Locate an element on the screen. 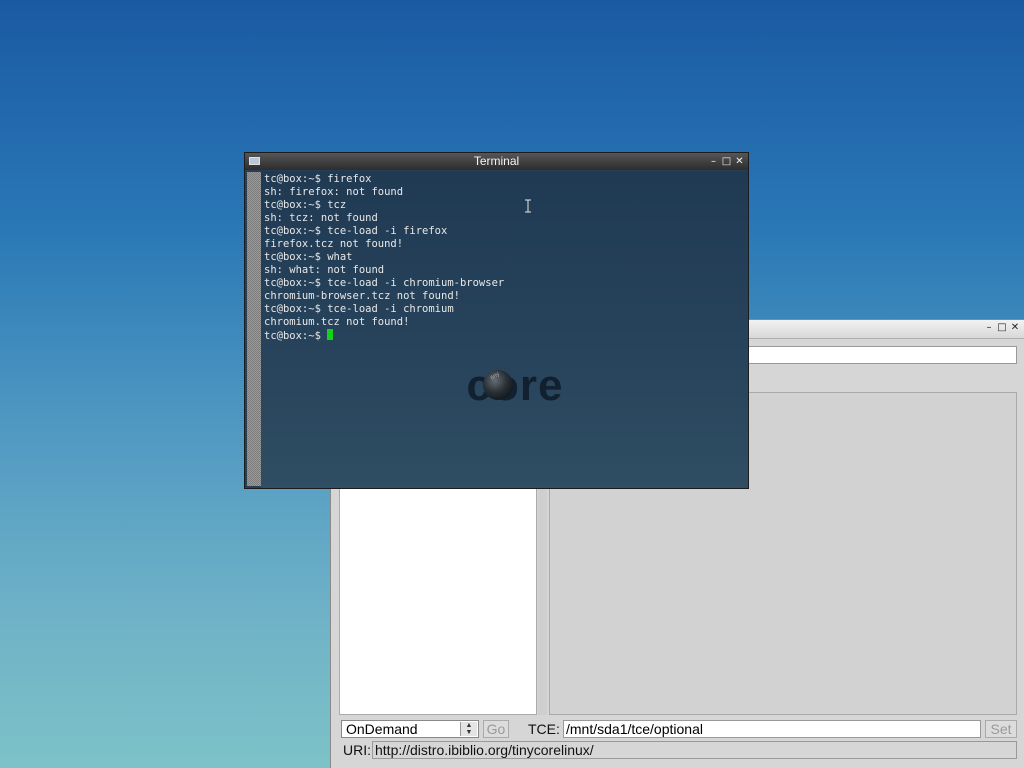 Image resolution: width=1024 pixels, height=768 pixels. terminal-line: sh: firefox: not found is located at coordinates (334, 192).